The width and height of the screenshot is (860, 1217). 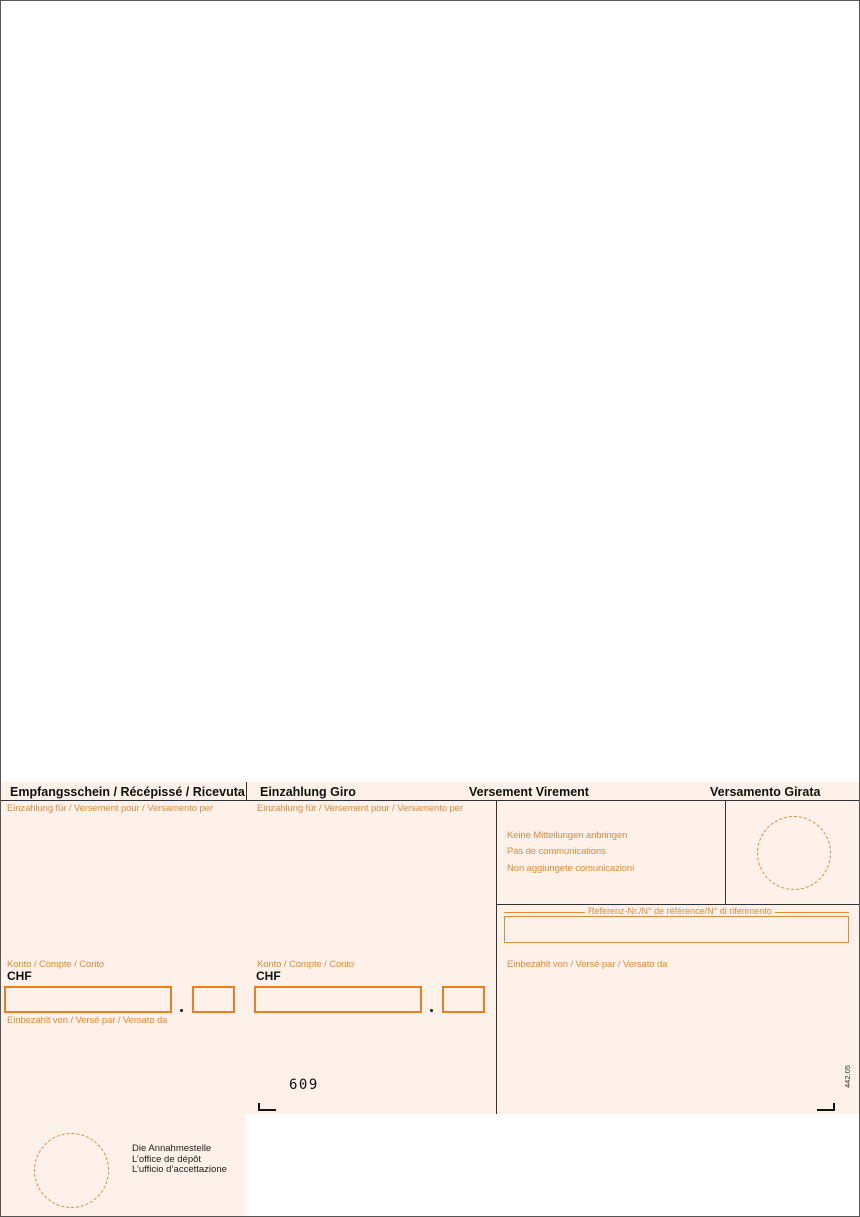 I want to click on reference-number-field, so click(x=676, y=929).